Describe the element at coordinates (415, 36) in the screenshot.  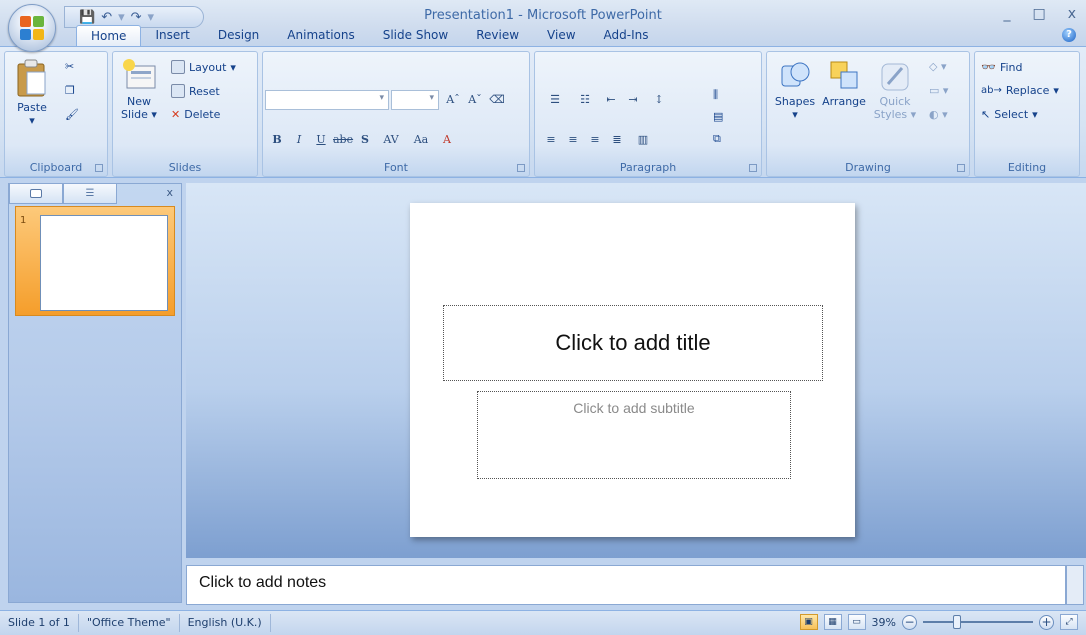
I see `tab-slide-show: Slide Show` at that location.